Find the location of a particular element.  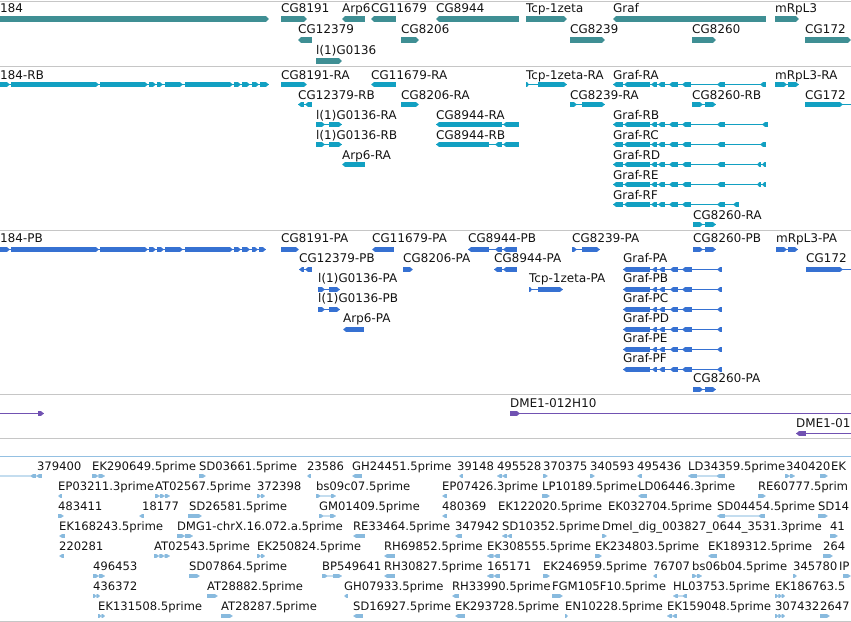

gene-label: l(1)G0136 is located at coordinates (346, 49).